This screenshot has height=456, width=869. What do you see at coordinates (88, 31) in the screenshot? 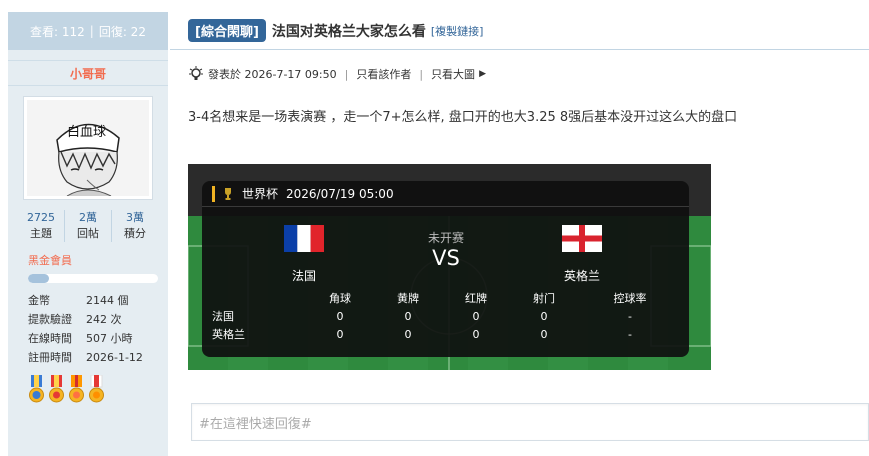
I see `thread-stats: 查看: 112 | 回復: 22` at bounding box center [88, 31].